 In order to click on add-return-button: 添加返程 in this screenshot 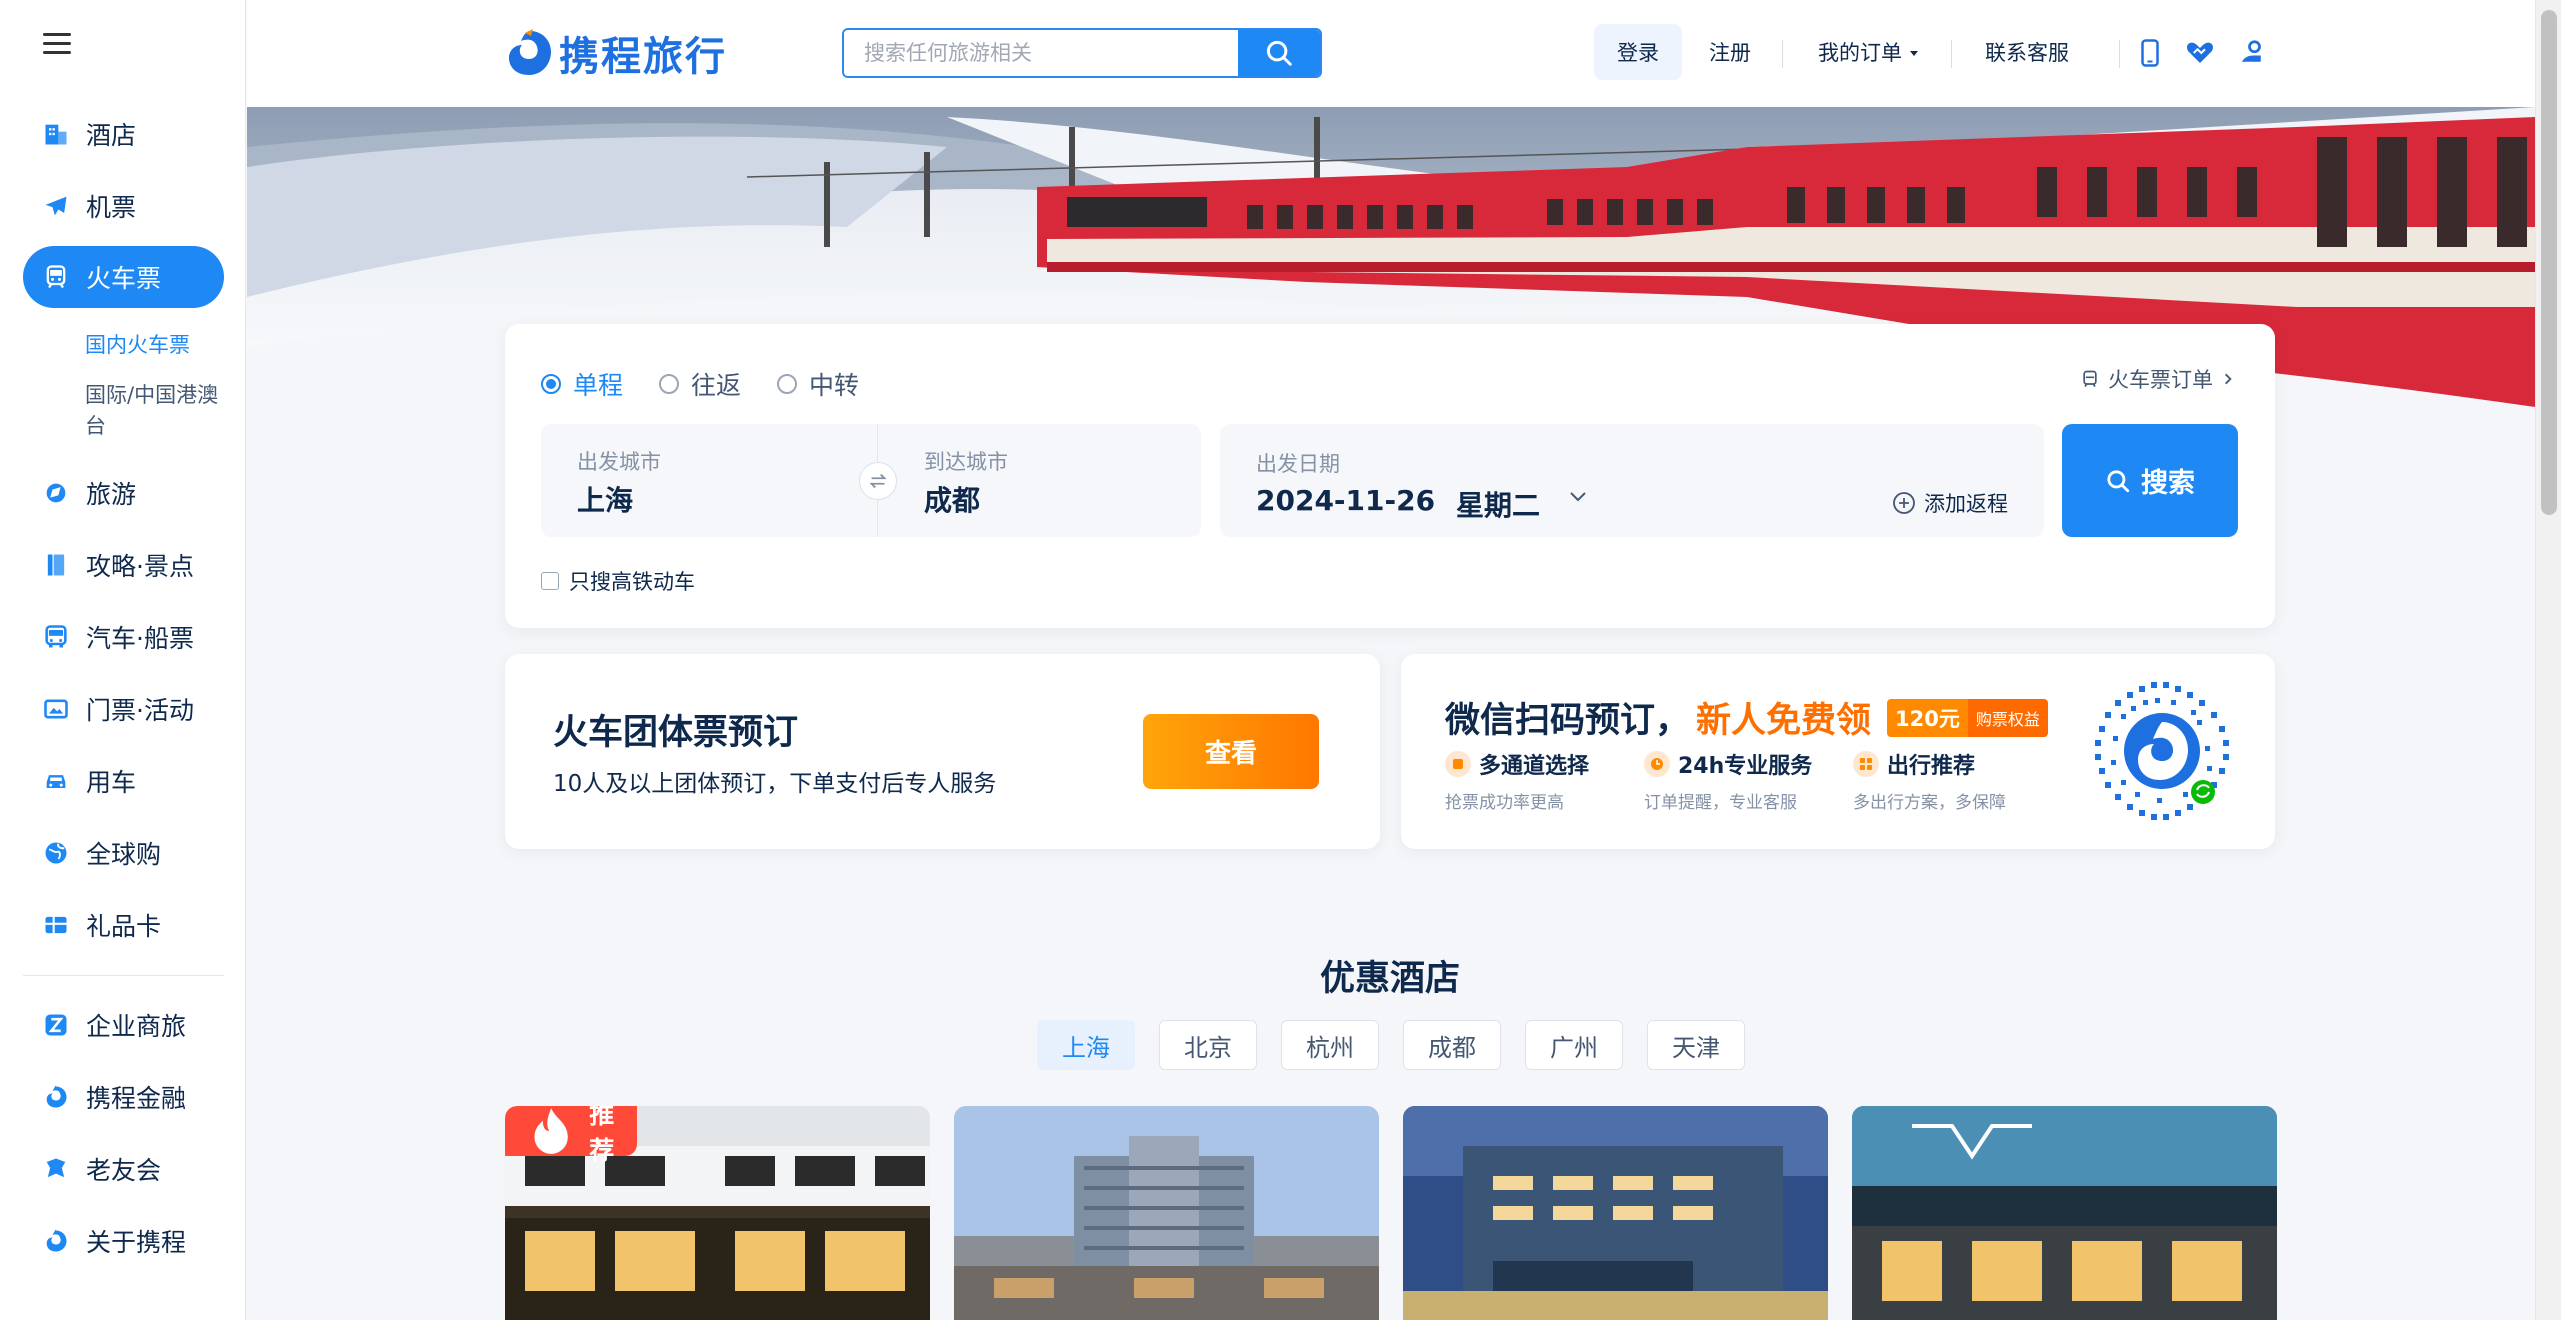, I will do `click(1950, 503)`.